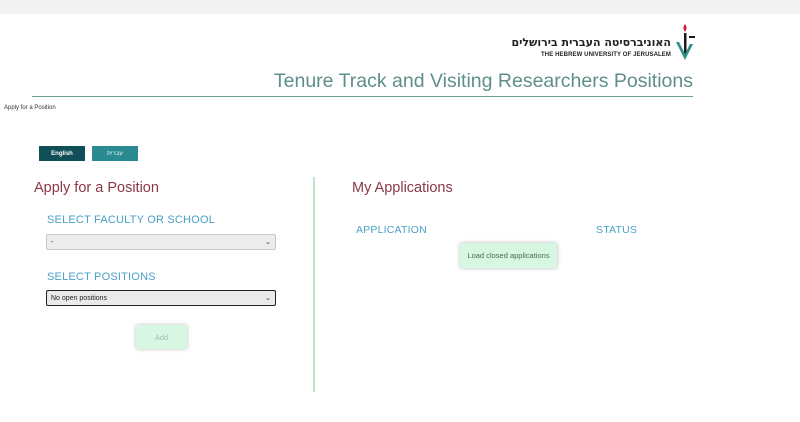 The width and height of the screenshot is (800, 422). Describe the element at coordinates (30, 108) in the screenshot. I see `breadcrumb: Apply for a Position` at that location.